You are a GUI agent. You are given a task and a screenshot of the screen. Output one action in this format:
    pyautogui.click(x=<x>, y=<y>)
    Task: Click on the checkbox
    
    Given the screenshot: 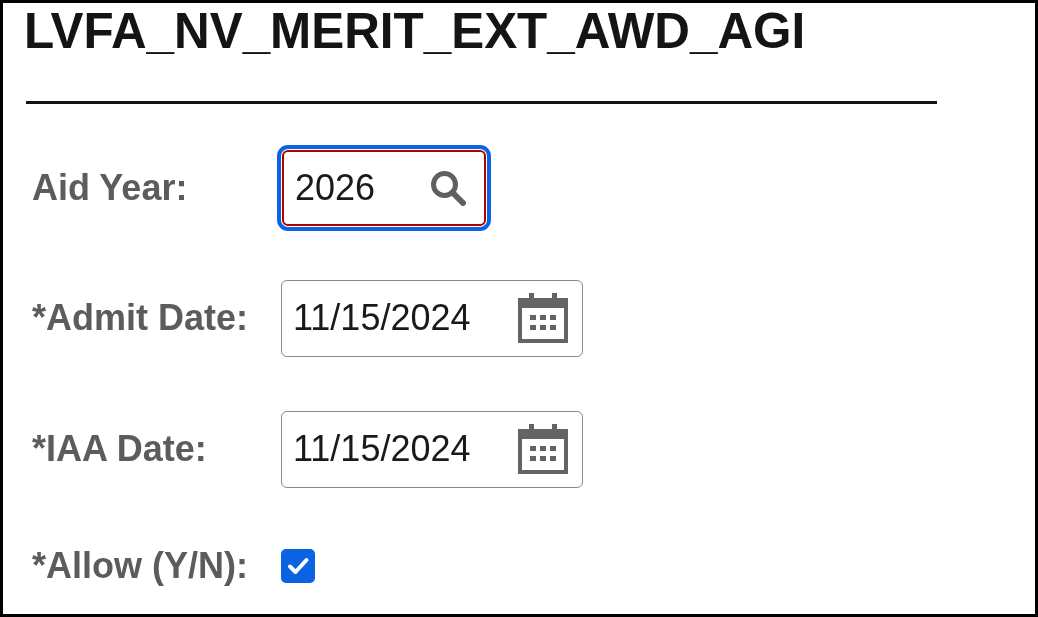 What is the action you would take?
    pyautogui.click(x=298, y=565)
    